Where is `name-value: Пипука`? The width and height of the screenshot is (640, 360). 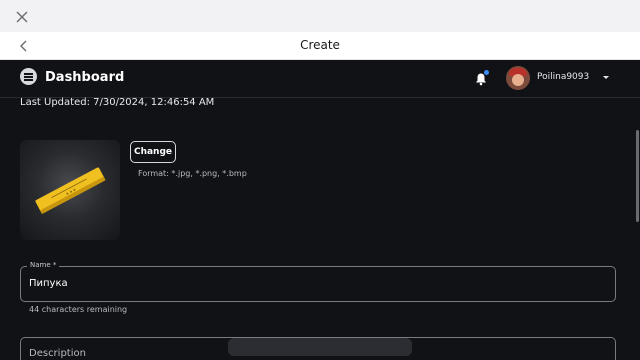
name-value: Пипука is located at coordinates (48, 283).